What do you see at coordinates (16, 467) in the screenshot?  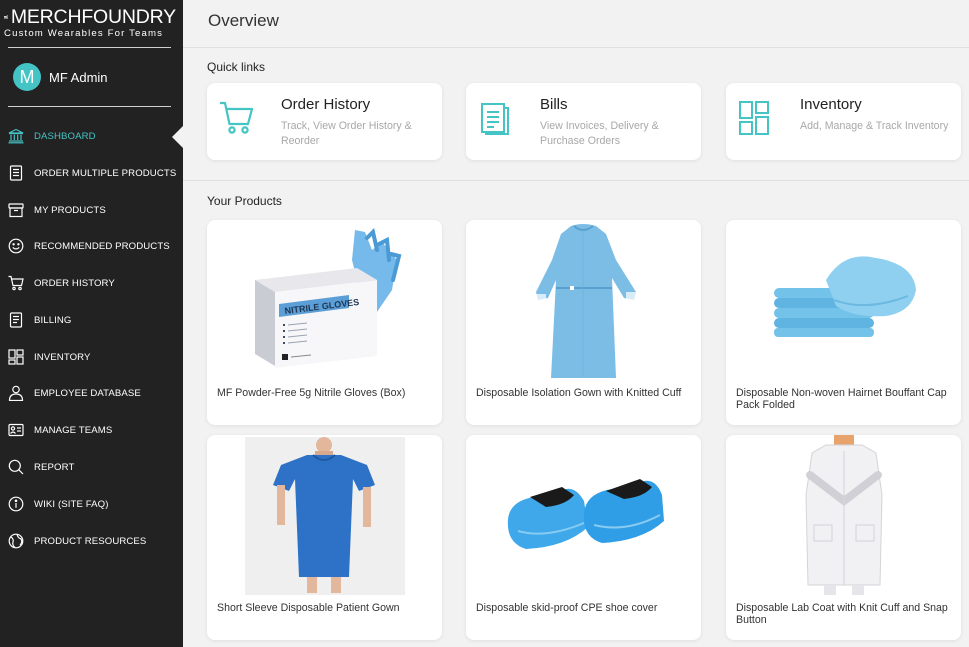 I see `magnifier-icon` at bounding box center [16, 467].